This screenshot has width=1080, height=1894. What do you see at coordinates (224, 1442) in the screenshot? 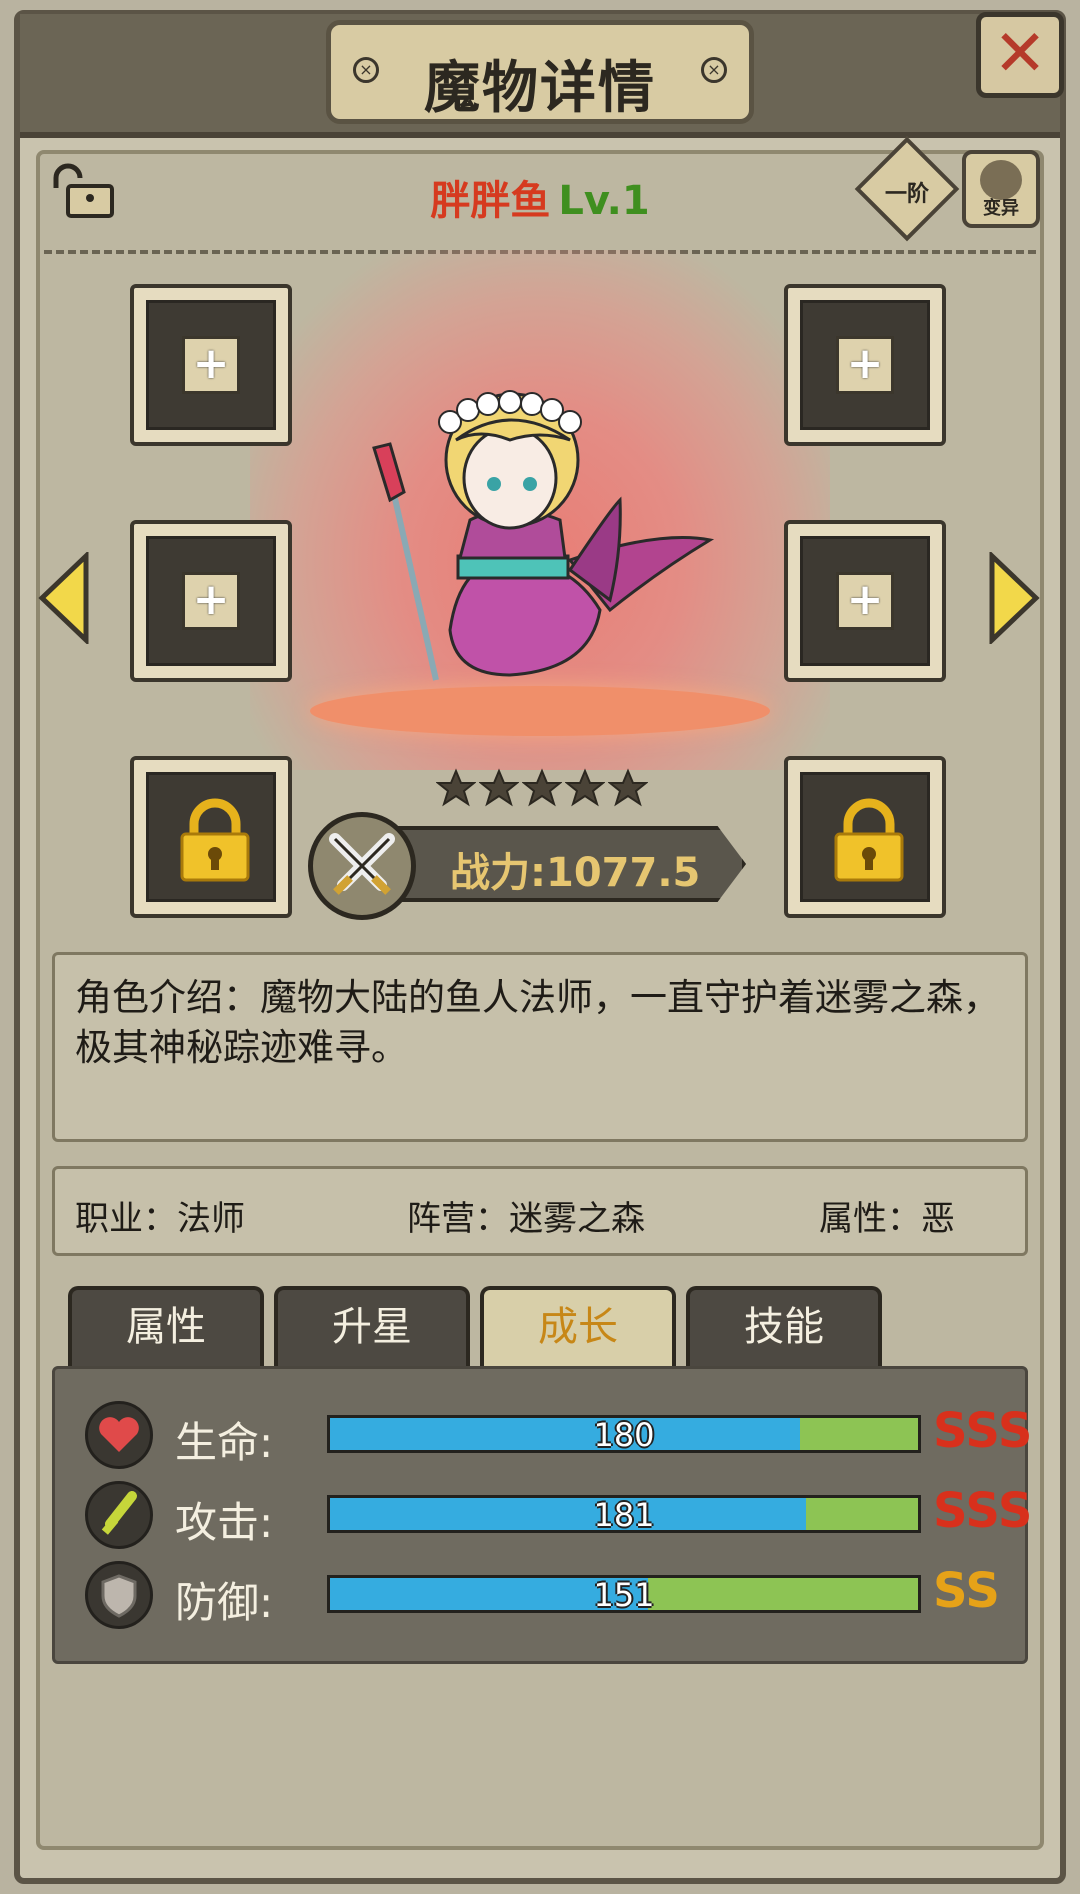
I see `stat-label: 生命:` at bounding box center [224, 1442].